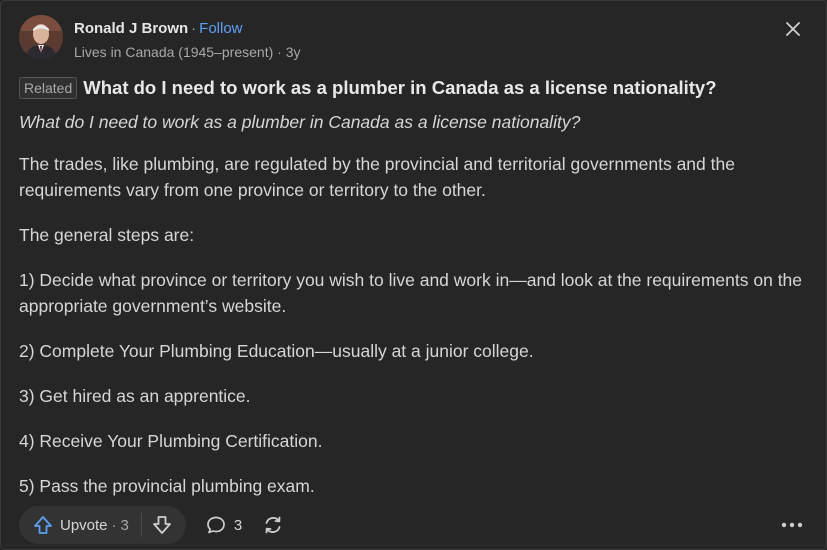 This screenshot has width=827, height=550. What do you see at coordinates (220, 28) in the screenshot?
I see `follow-button: Follow` at bounding box center [220, 28].